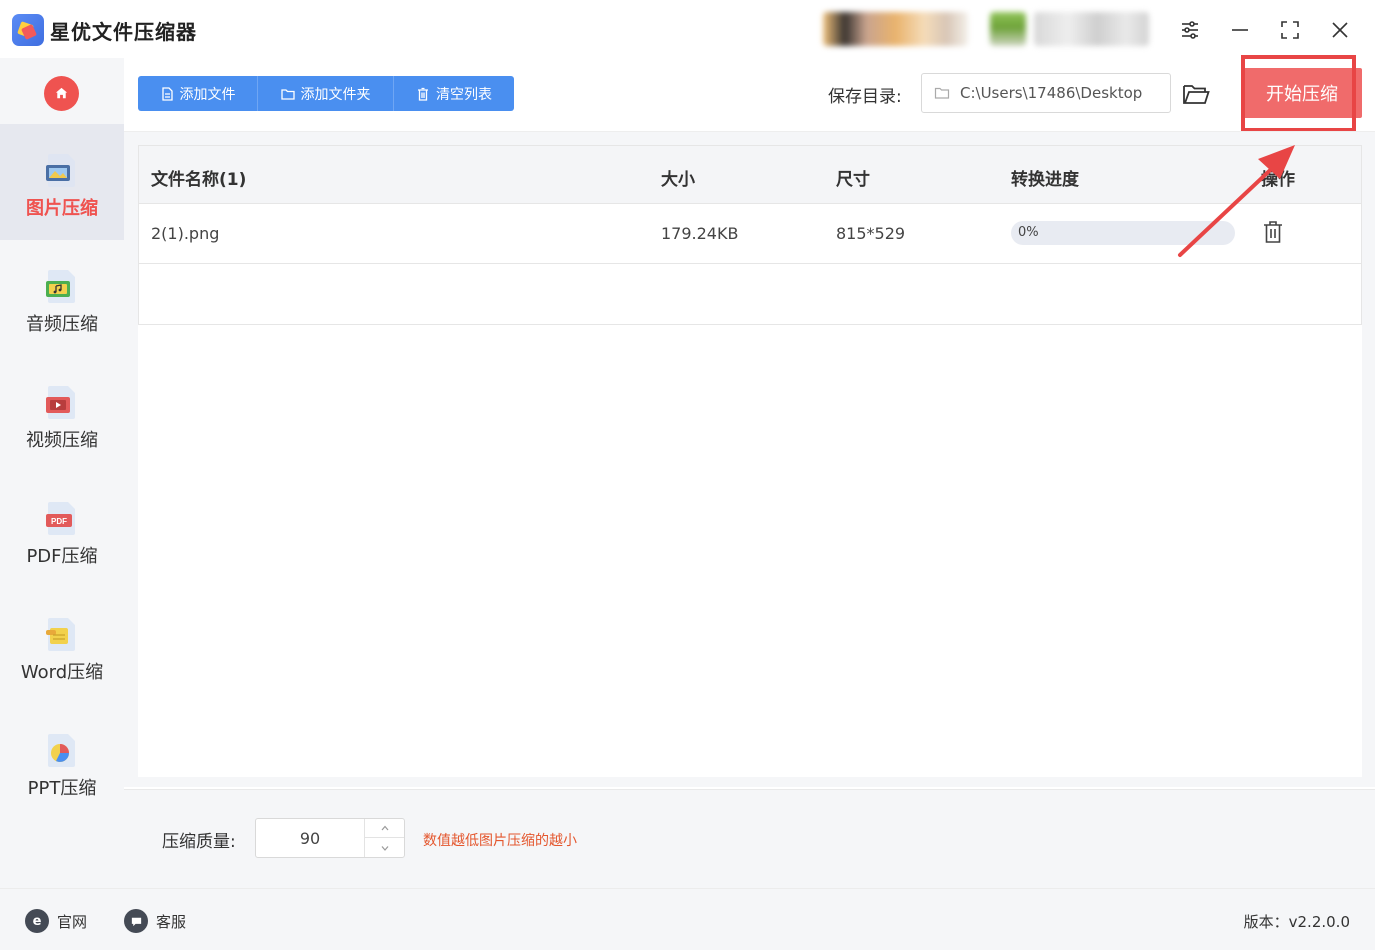  Describe the element at coordinates (1045, 180) in the screenshot. I see `header-progress: 转换进度` at that location.